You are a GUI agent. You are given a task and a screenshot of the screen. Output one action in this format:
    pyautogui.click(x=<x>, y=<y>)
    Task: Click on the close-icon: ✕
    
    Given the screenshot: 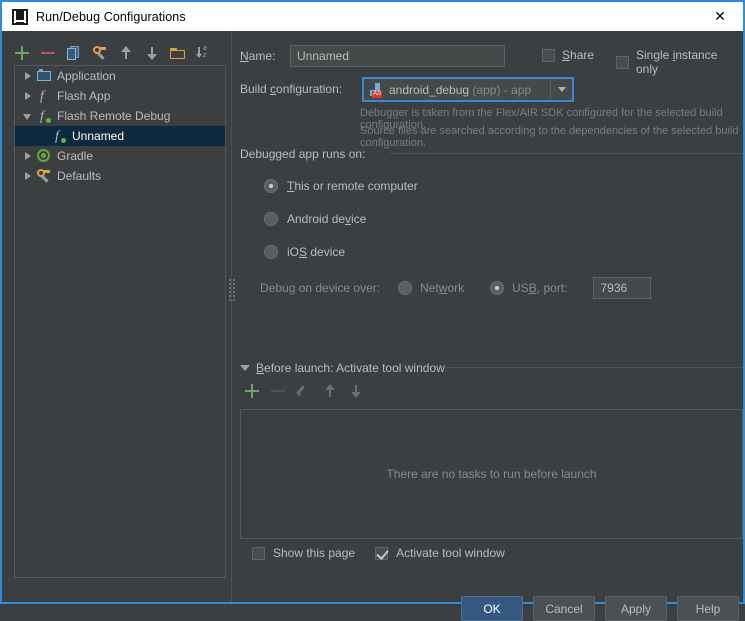 What is the action you would take?
    pyautogui.click(x=720, y=16)
    